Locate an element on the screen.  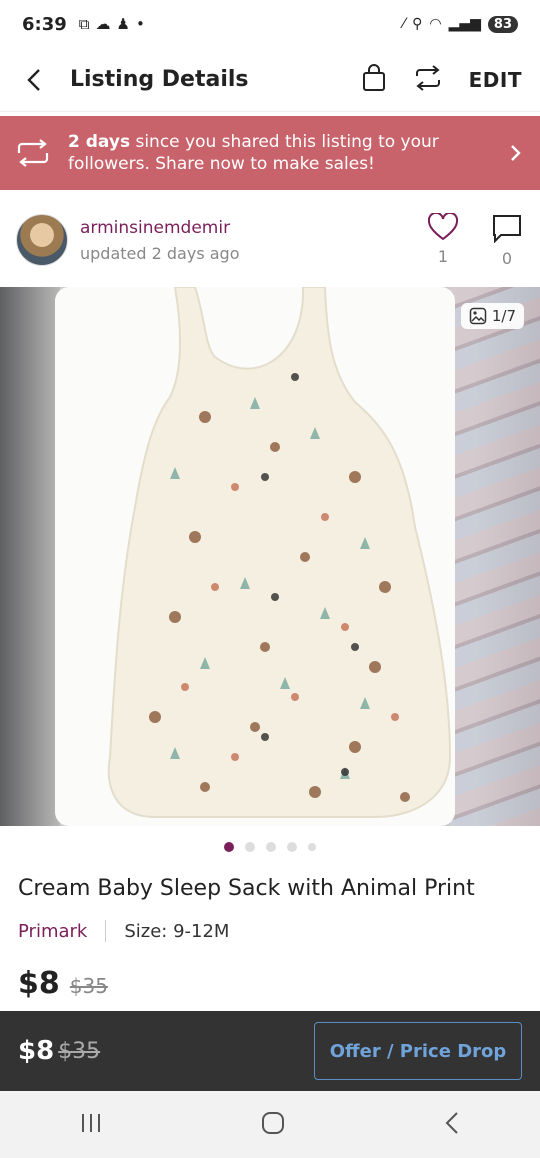
photo-icon is located at coordinates (478, 316).